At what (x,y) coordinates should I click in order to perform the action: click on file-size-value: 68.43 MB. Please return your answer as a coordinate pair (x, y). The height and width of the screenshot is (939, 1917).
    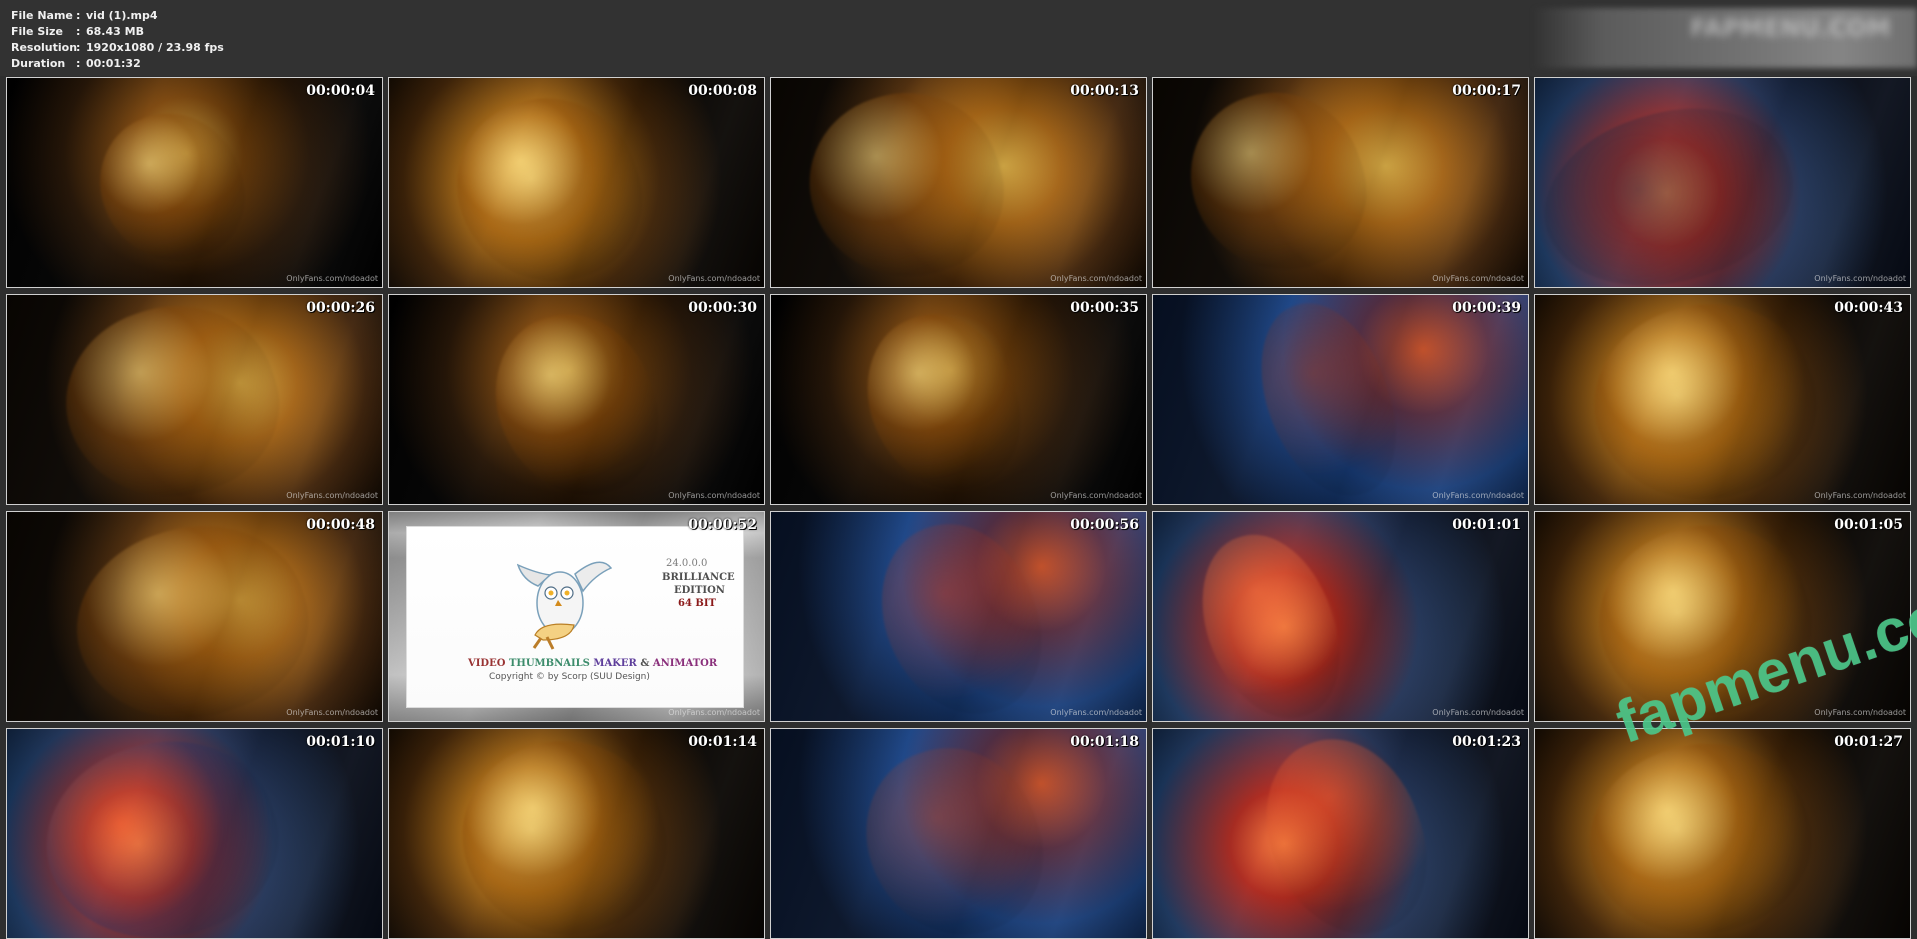
    Looking at the image, I should click on (115, 31).